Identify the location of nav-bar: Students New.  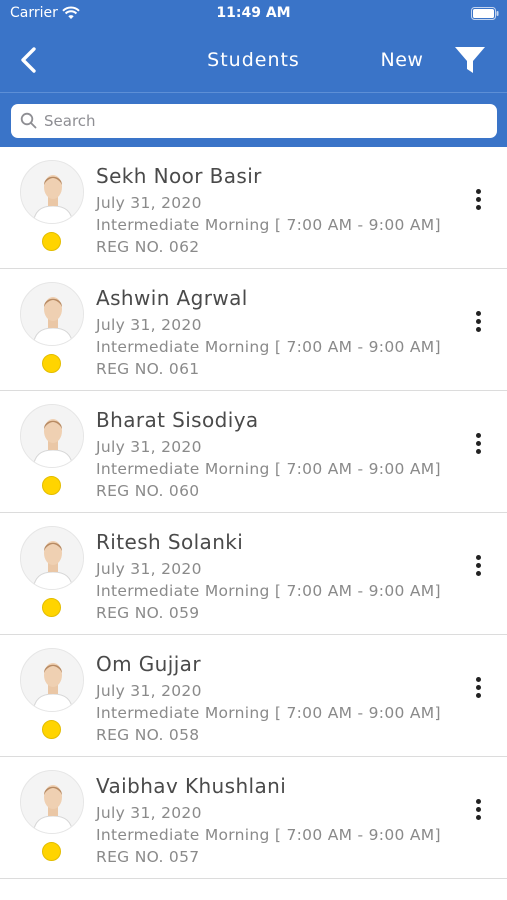
(253, 60).